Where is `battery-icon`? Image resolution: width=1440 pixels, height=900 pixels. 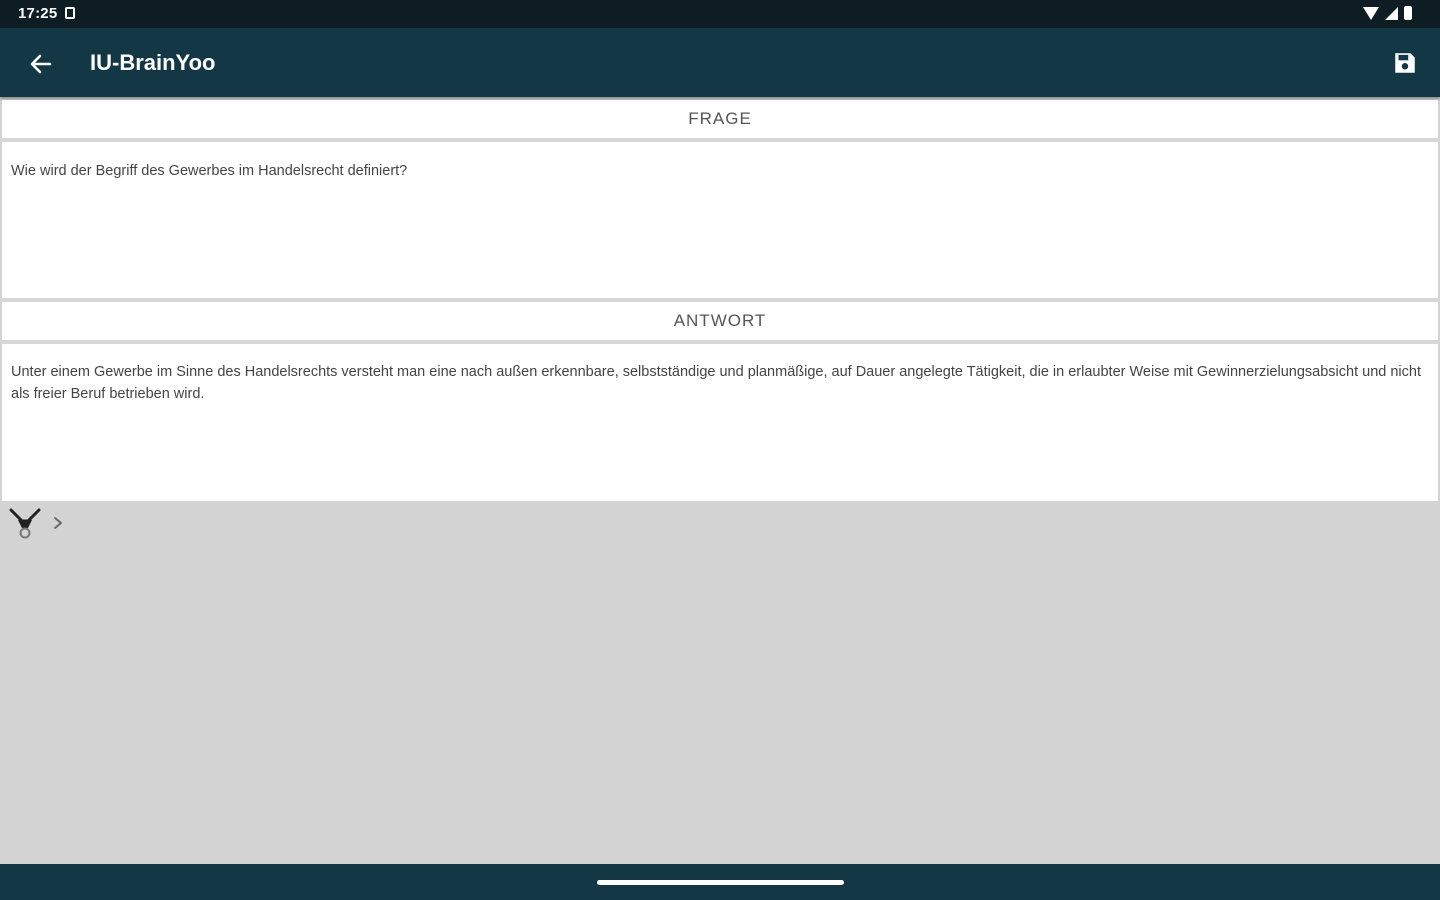
battery-icon is located at coordinates (1408, 13).